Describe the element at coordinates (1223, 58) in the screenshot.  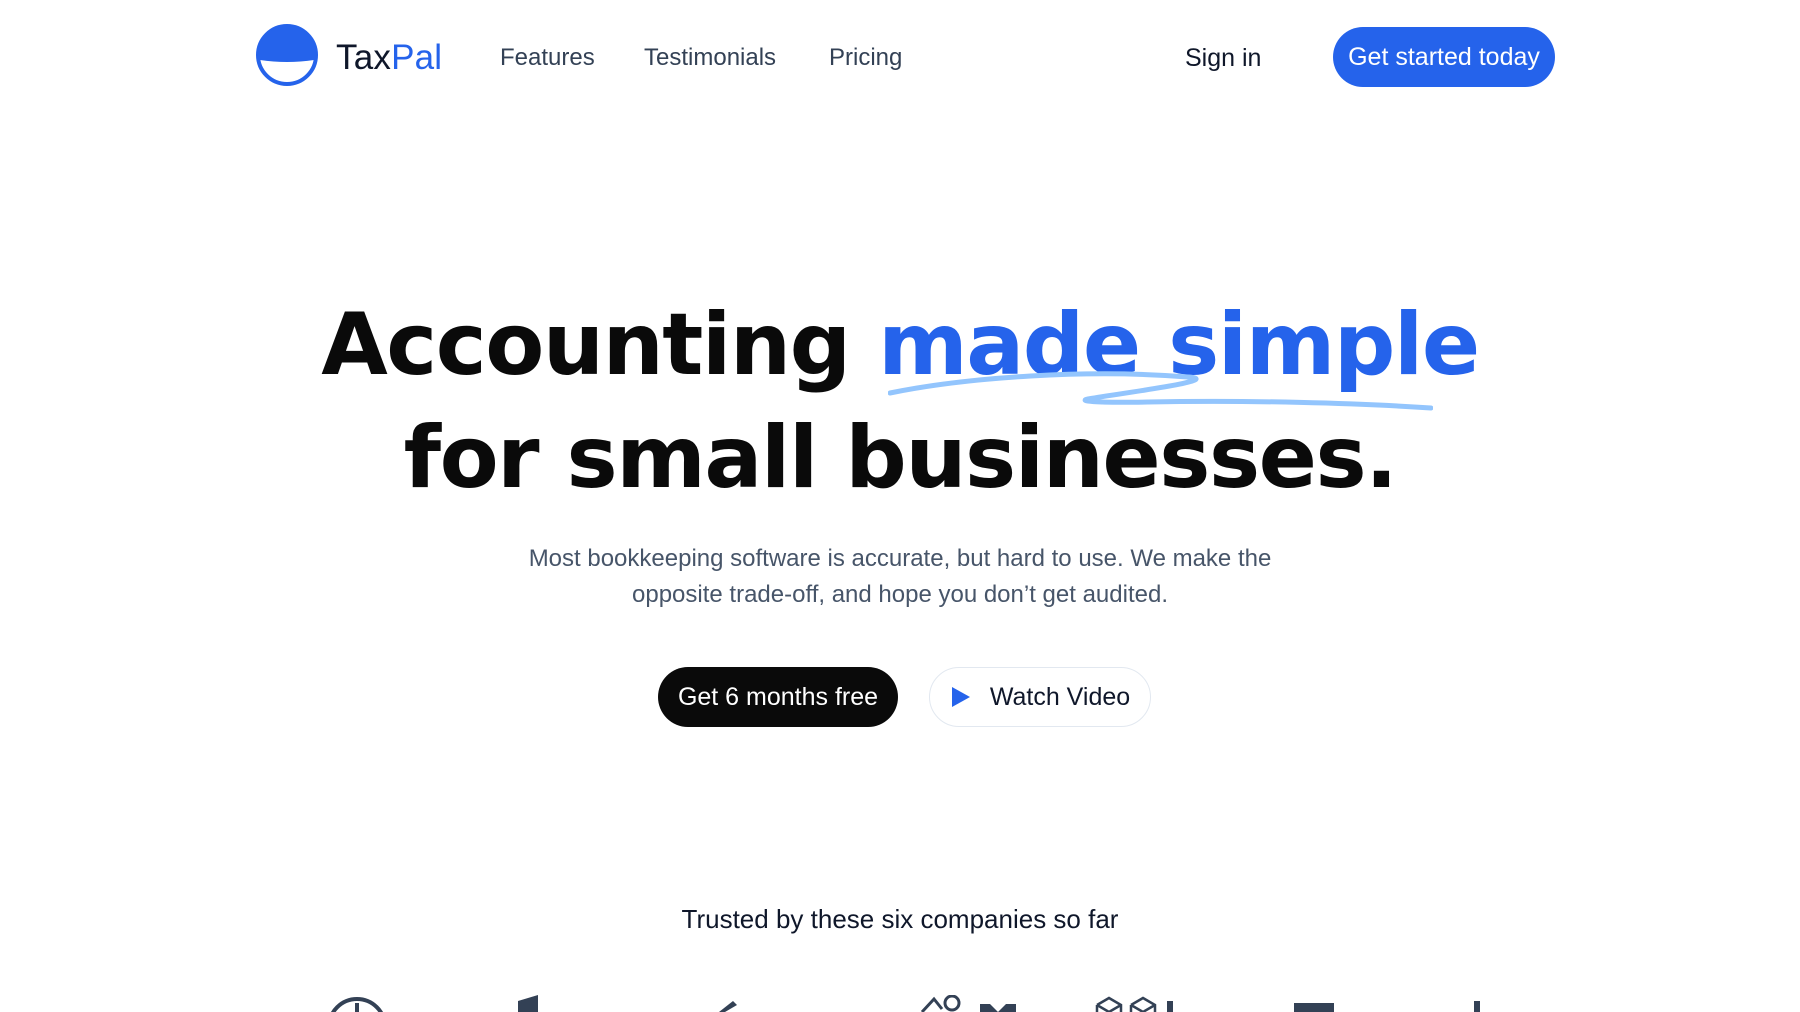
I see `sign-in-link: Sign in` at that location.